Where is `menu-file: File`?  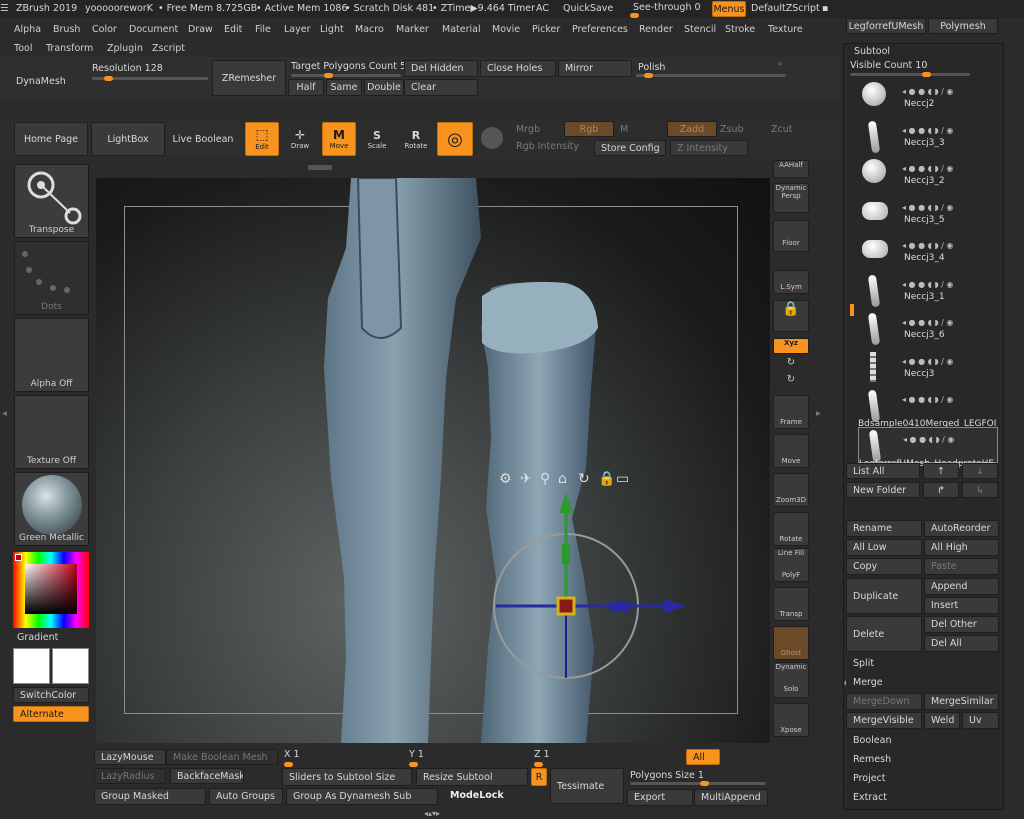
menu-file: File is located at coordinates (263, 29).